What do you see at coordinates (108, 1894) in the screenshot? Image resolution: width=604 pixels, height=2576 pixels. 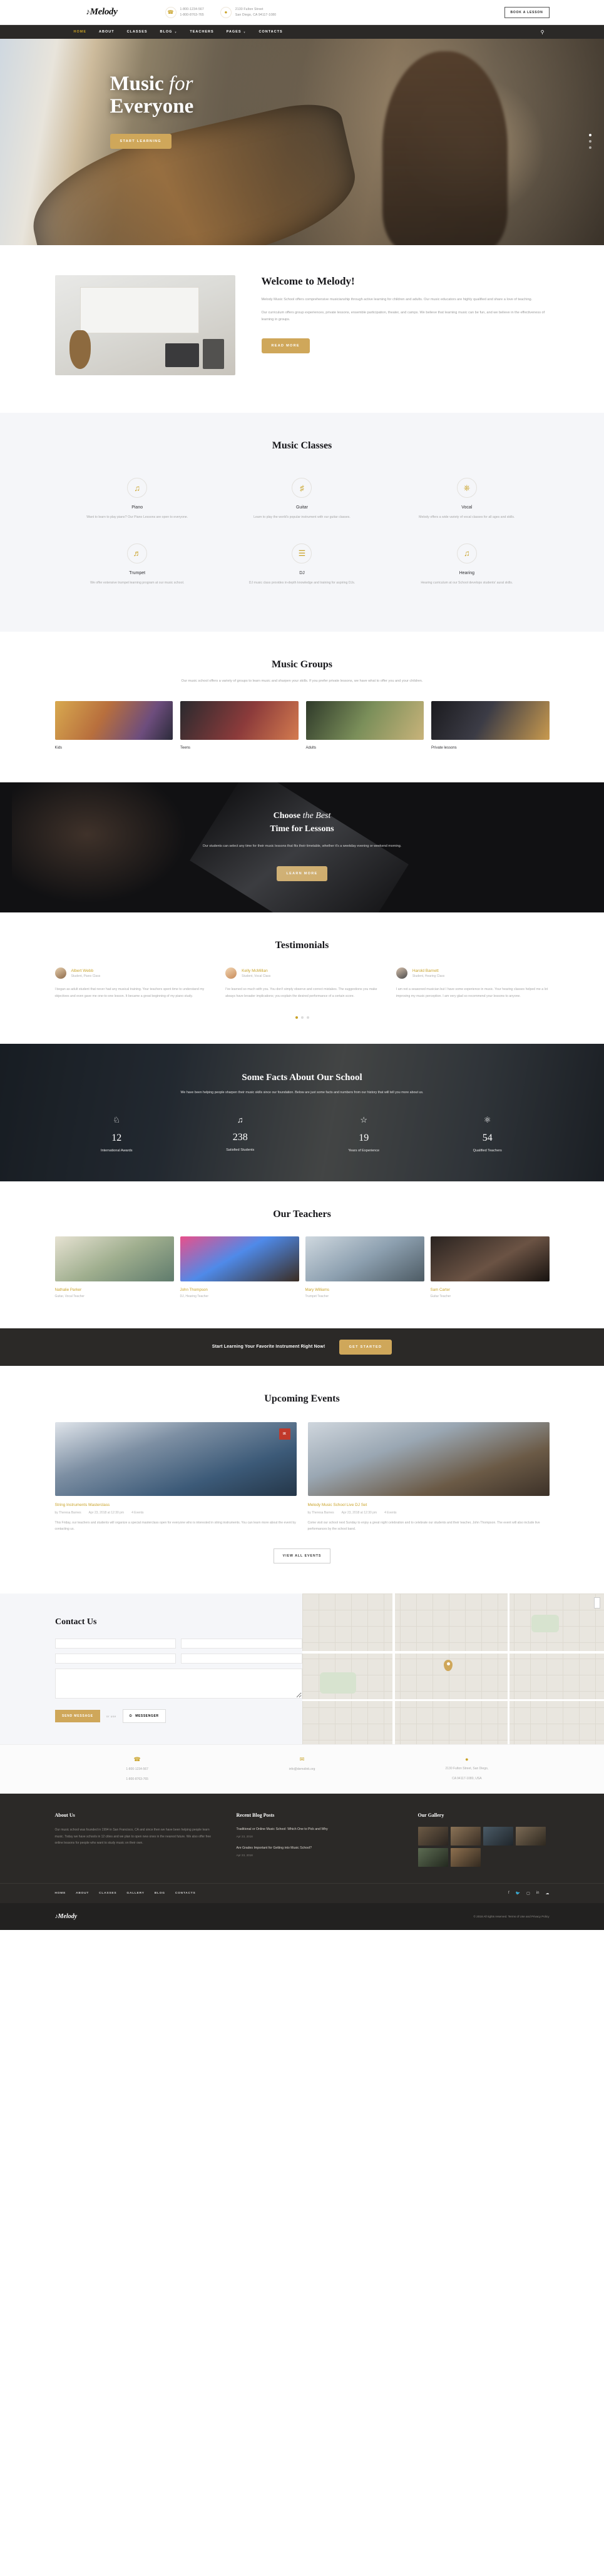 I see `footer-nav-classes: CLASSES` at bounding box center [108, 1894].